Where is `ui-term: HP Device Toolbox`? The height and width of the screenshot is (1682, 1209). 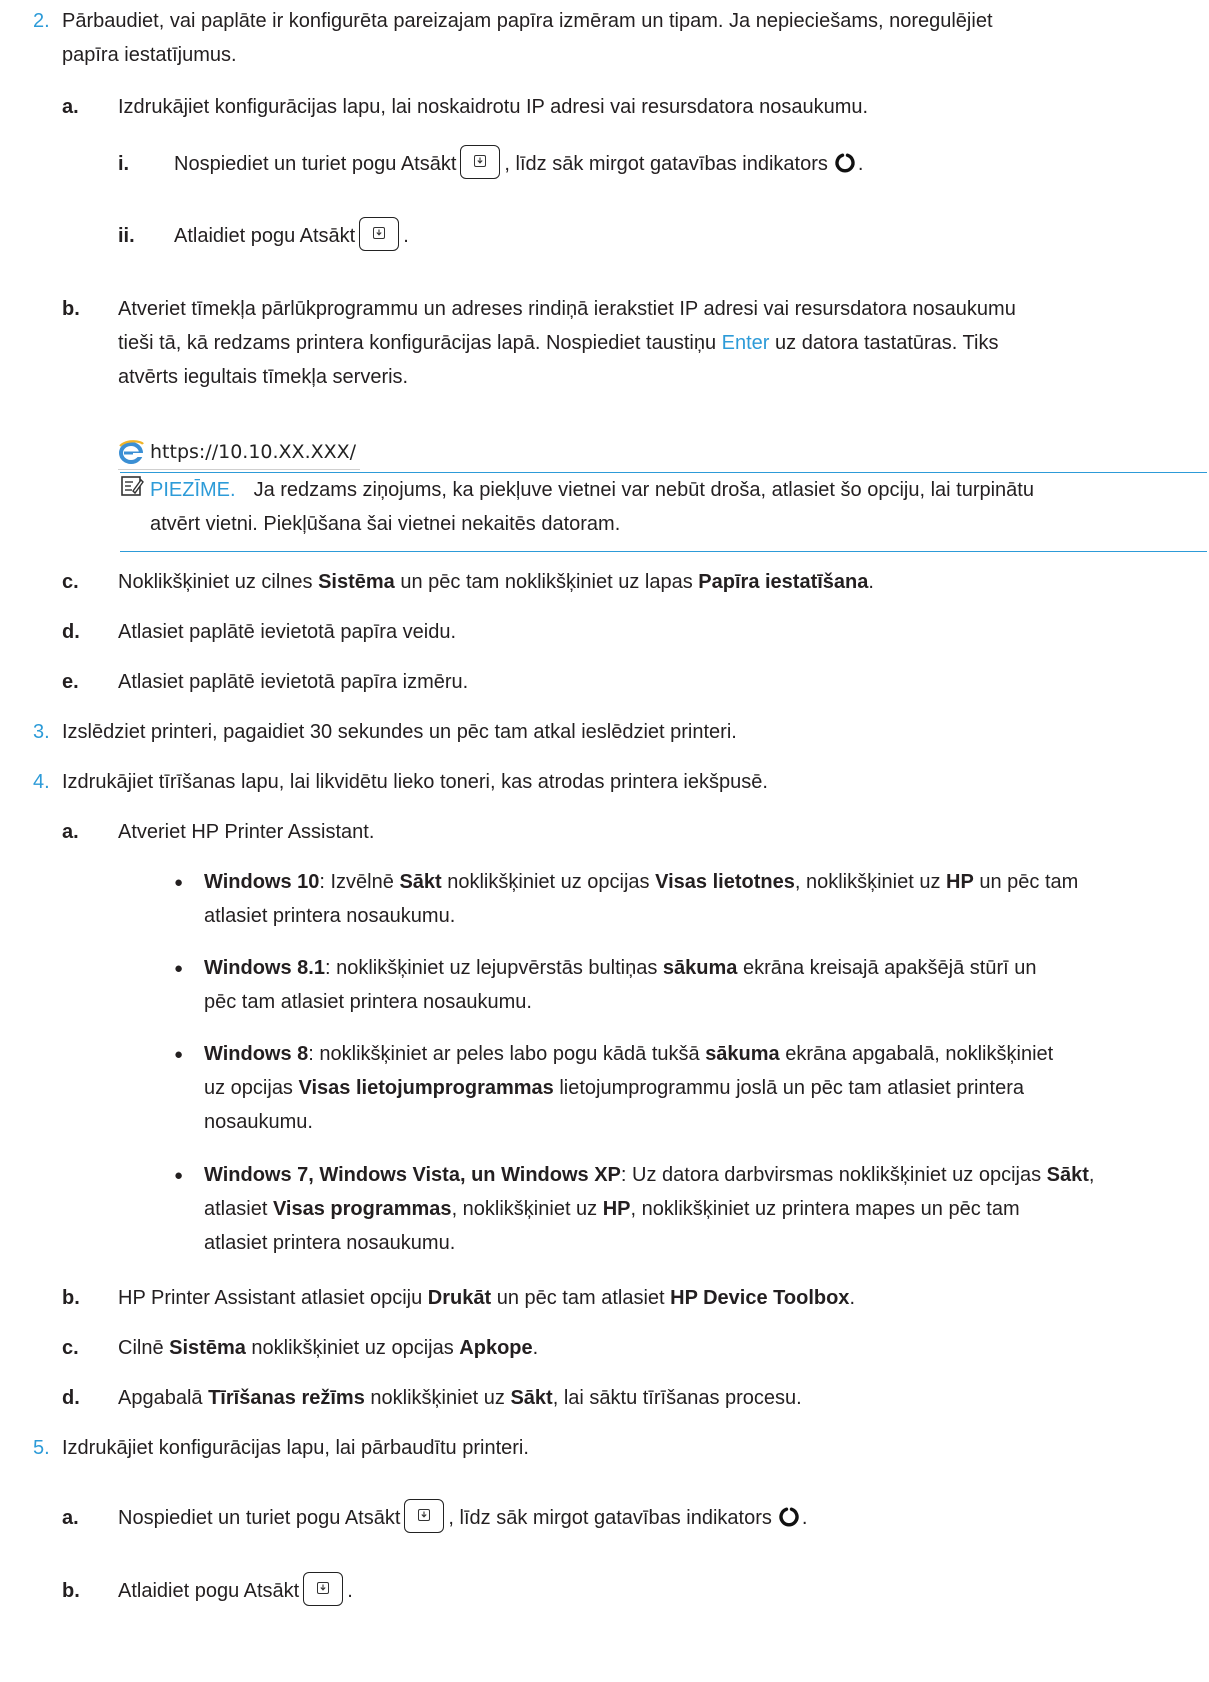 ui-term: HP Device Toolbox is located at coordinates (760, 1298).